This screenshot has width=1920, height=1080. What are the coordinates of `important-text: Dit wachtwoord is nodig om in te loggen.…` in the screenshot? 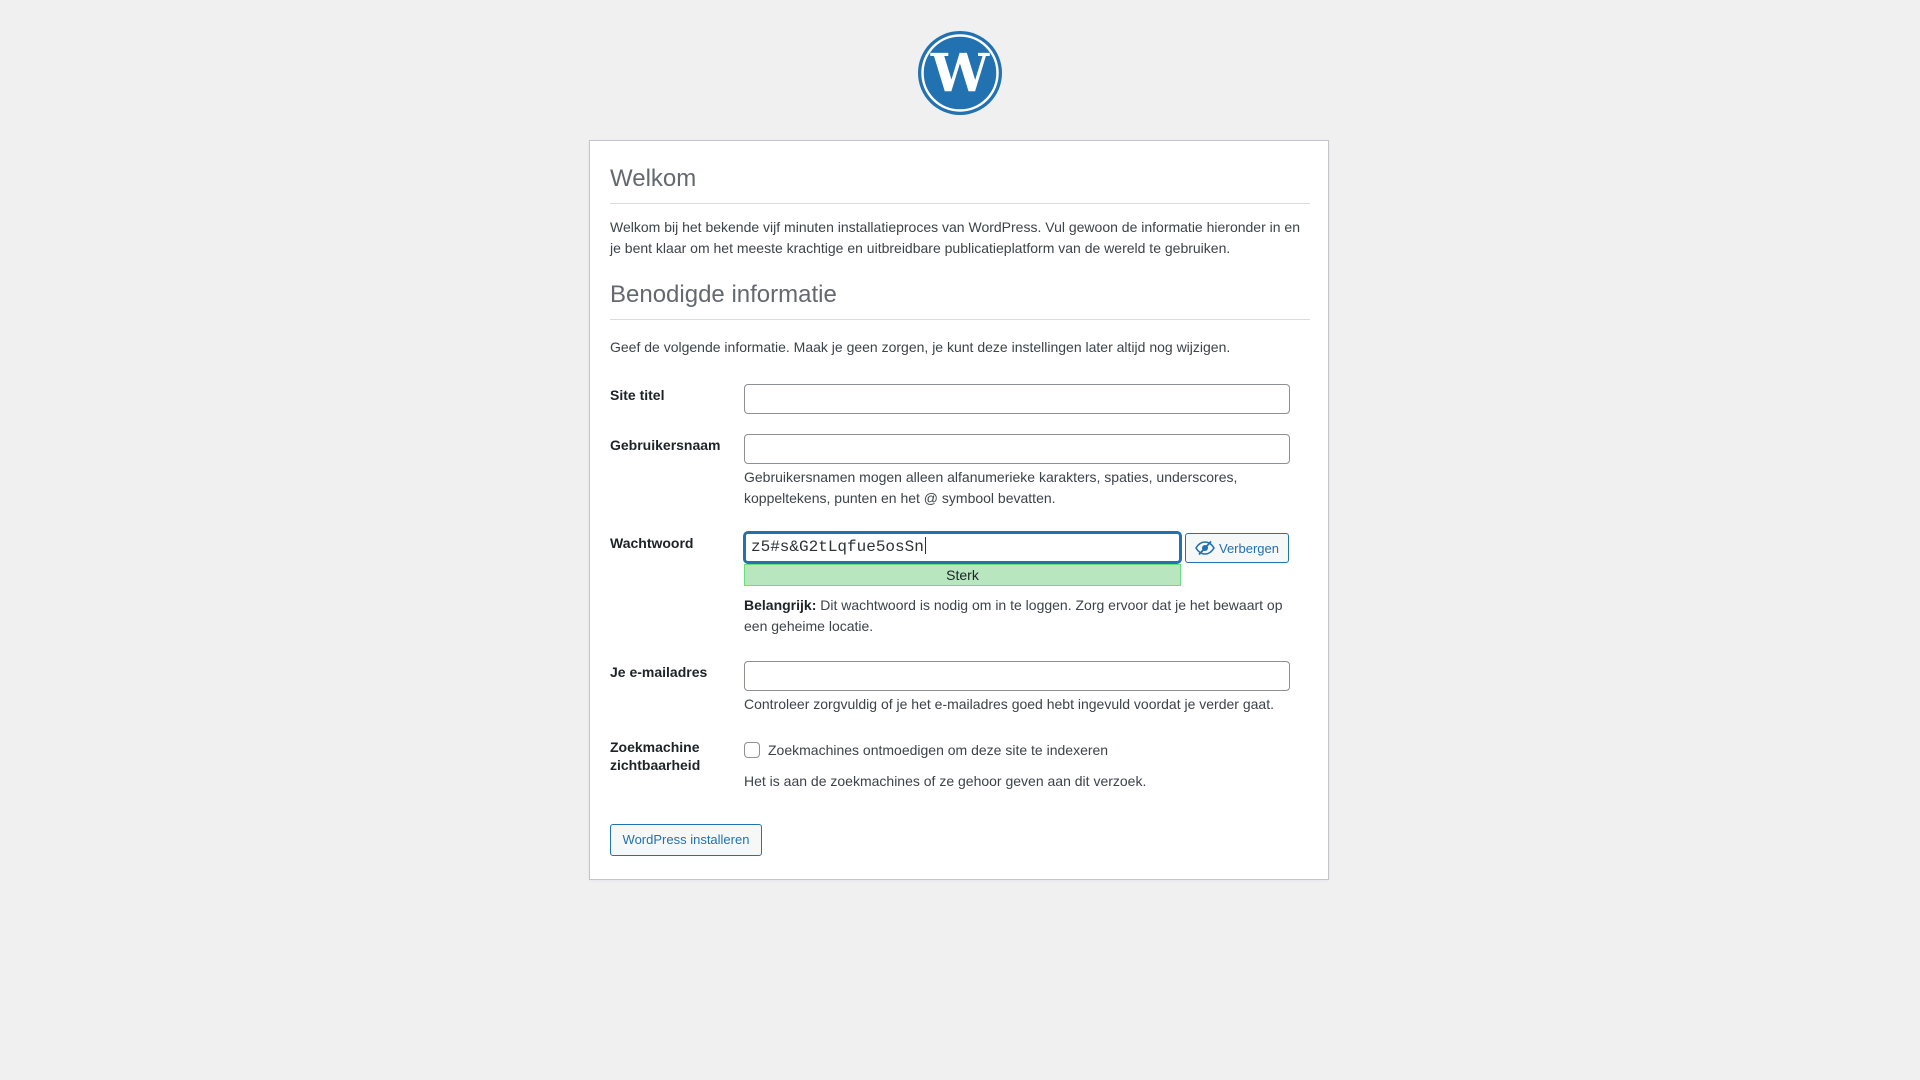 It's located at (1013, 615).